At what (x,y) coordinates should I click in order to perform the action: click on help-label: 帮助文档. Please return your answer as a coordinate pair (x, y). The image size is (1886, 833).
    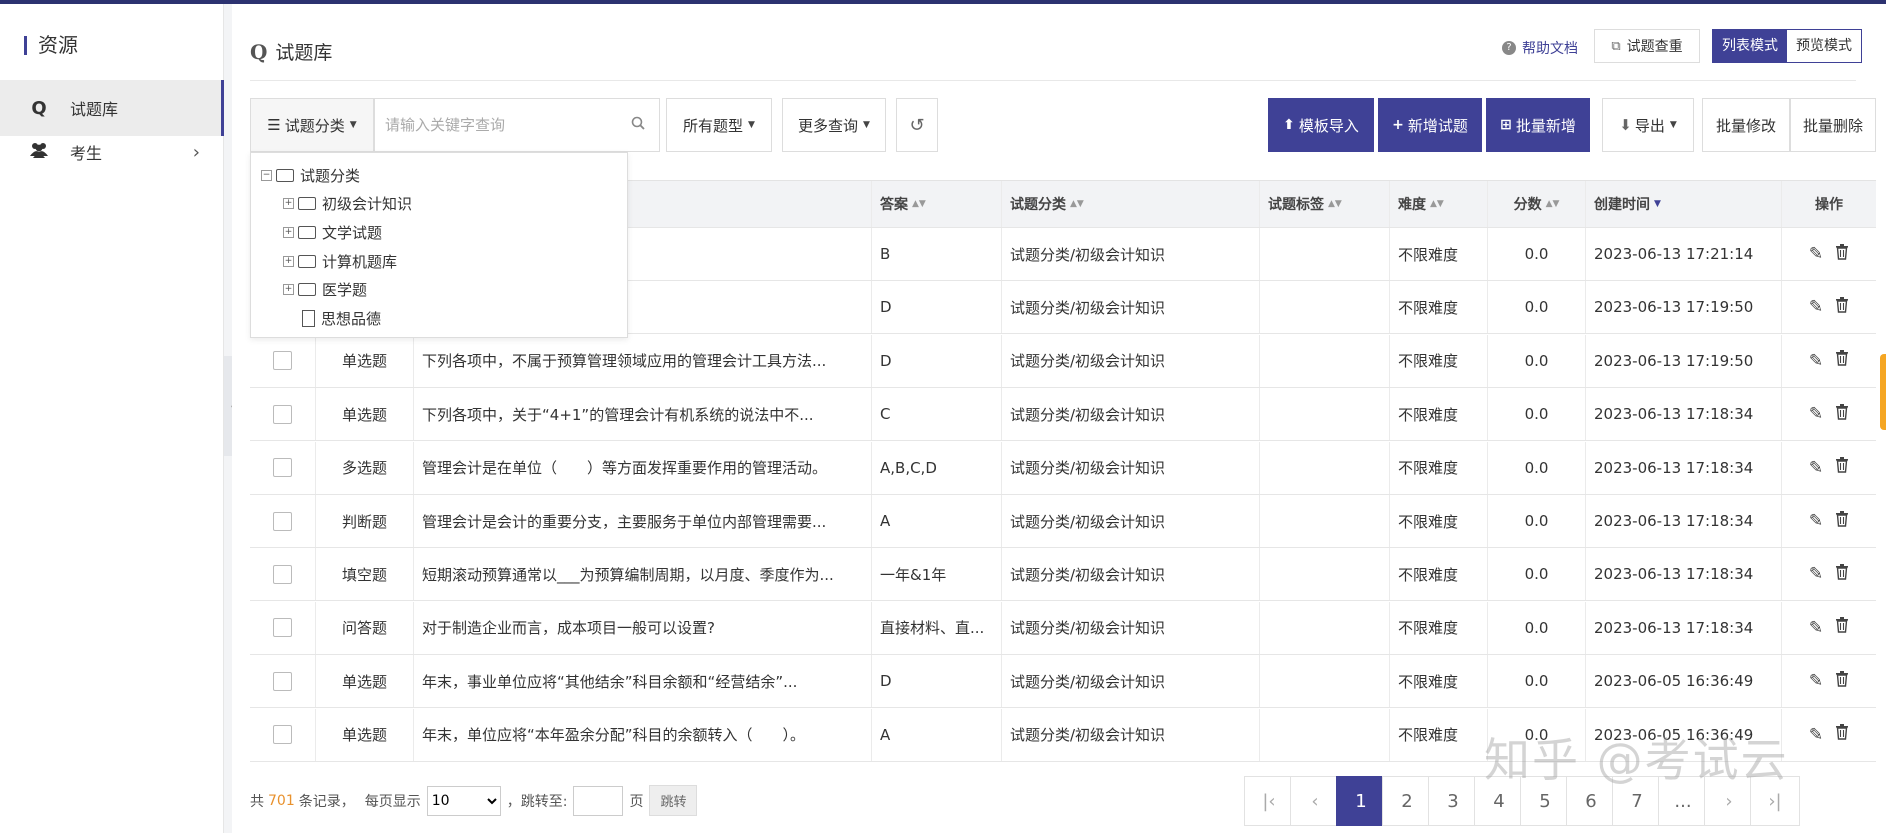
    Looking at the image, I should click on (1550, 49).